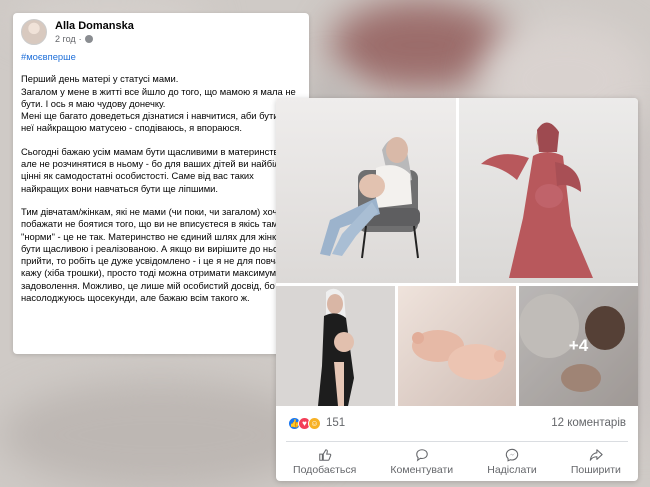 This screenshot has height=487, width=650. What do you see at coordinates (548, 190) in the screenshot?
I see `photo-pink-dress` at bounding box center [548, 190].